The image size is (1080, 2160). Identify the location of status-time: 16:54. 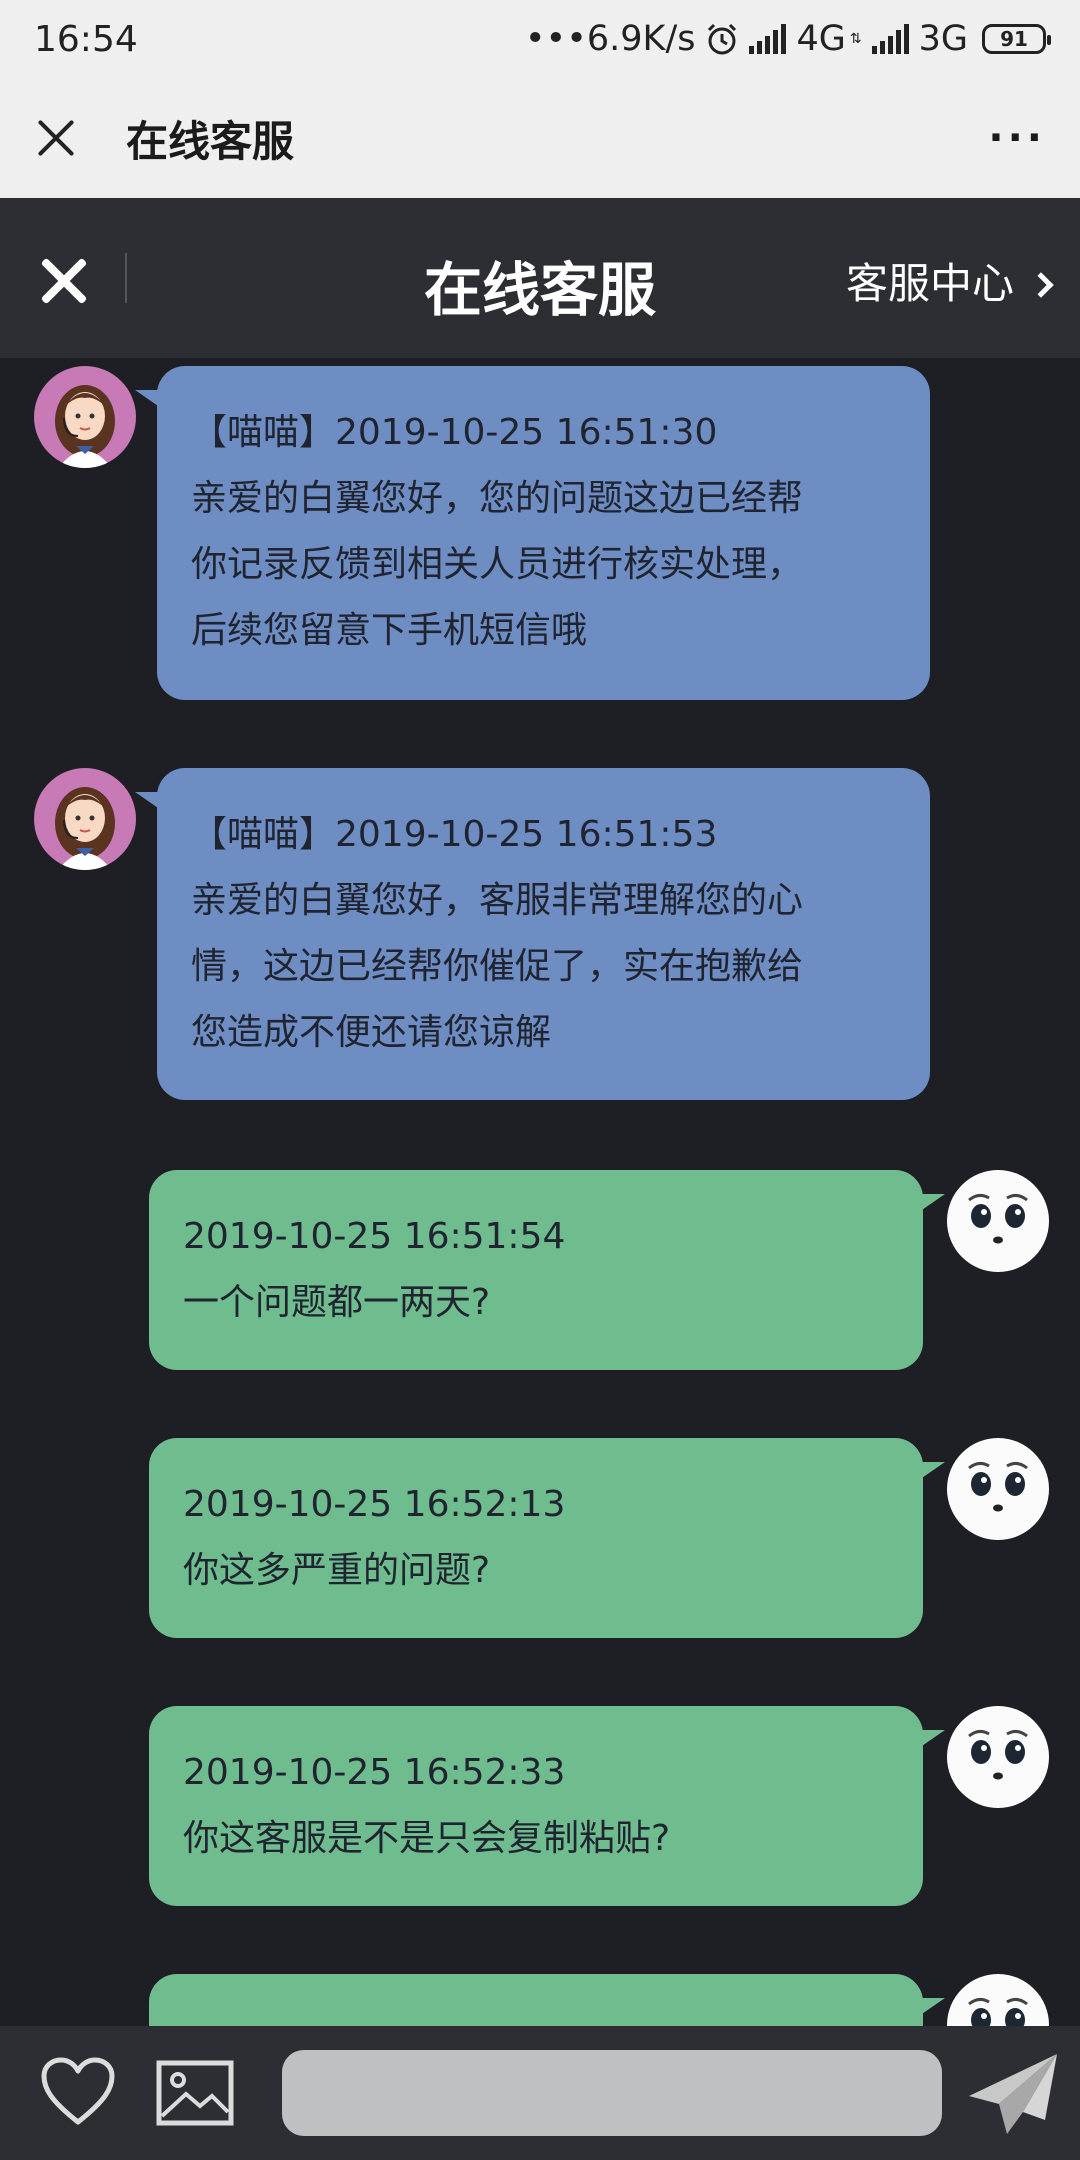
(86, 39).